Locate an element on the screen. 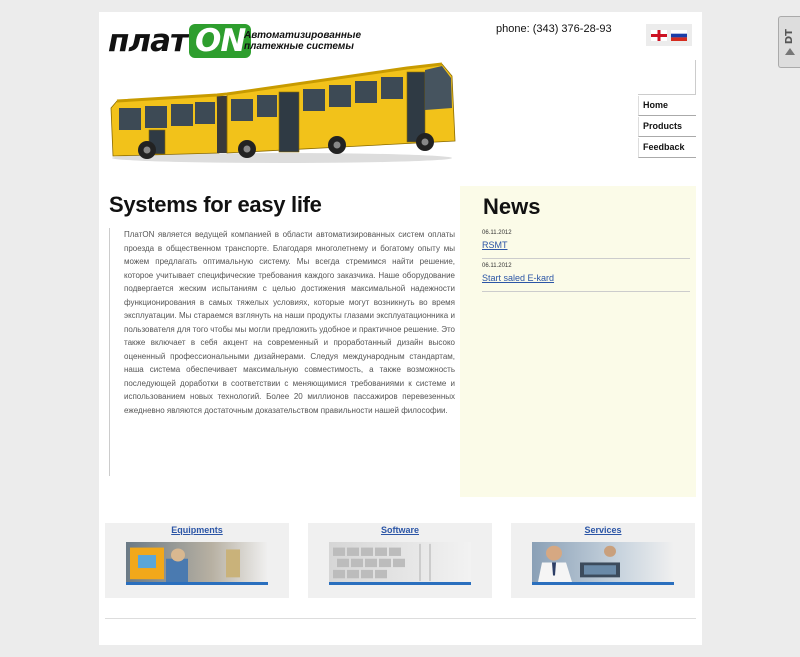 This screenshot has width=800, height=657. page-title: Systems for easy life is located at coordinates (215, 204).